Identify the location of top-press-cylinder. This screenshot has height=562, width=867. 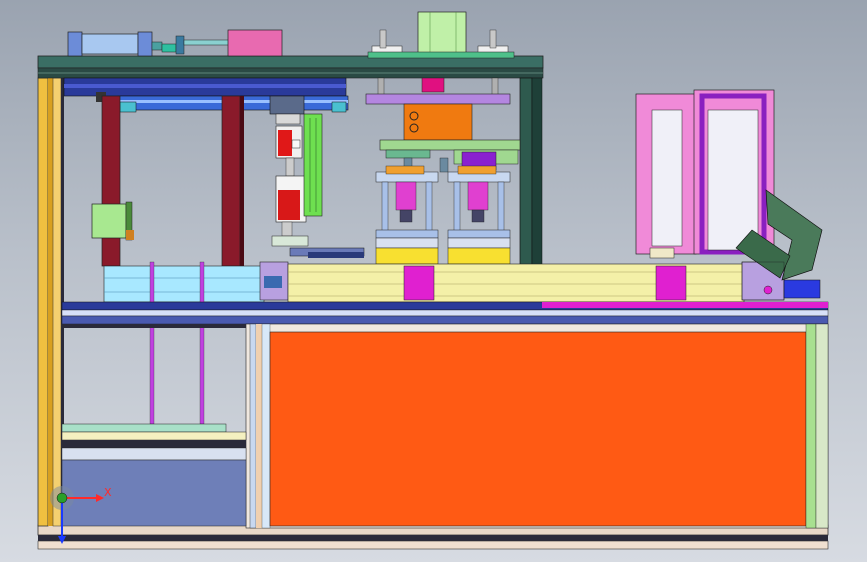
(441, 35).